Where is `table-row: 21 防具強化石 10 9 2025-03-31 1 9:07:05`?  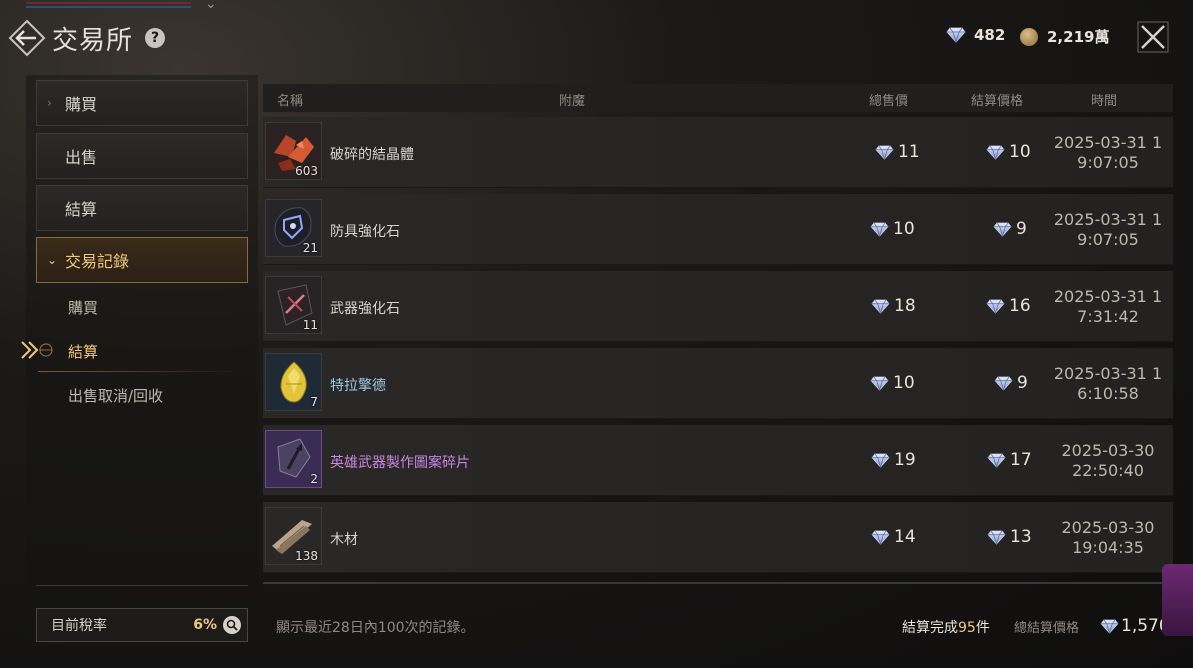 table-row: 21 防具強化石 10 9 2025-03-31 1 9:07:05 is located at coordinates (718, 229).